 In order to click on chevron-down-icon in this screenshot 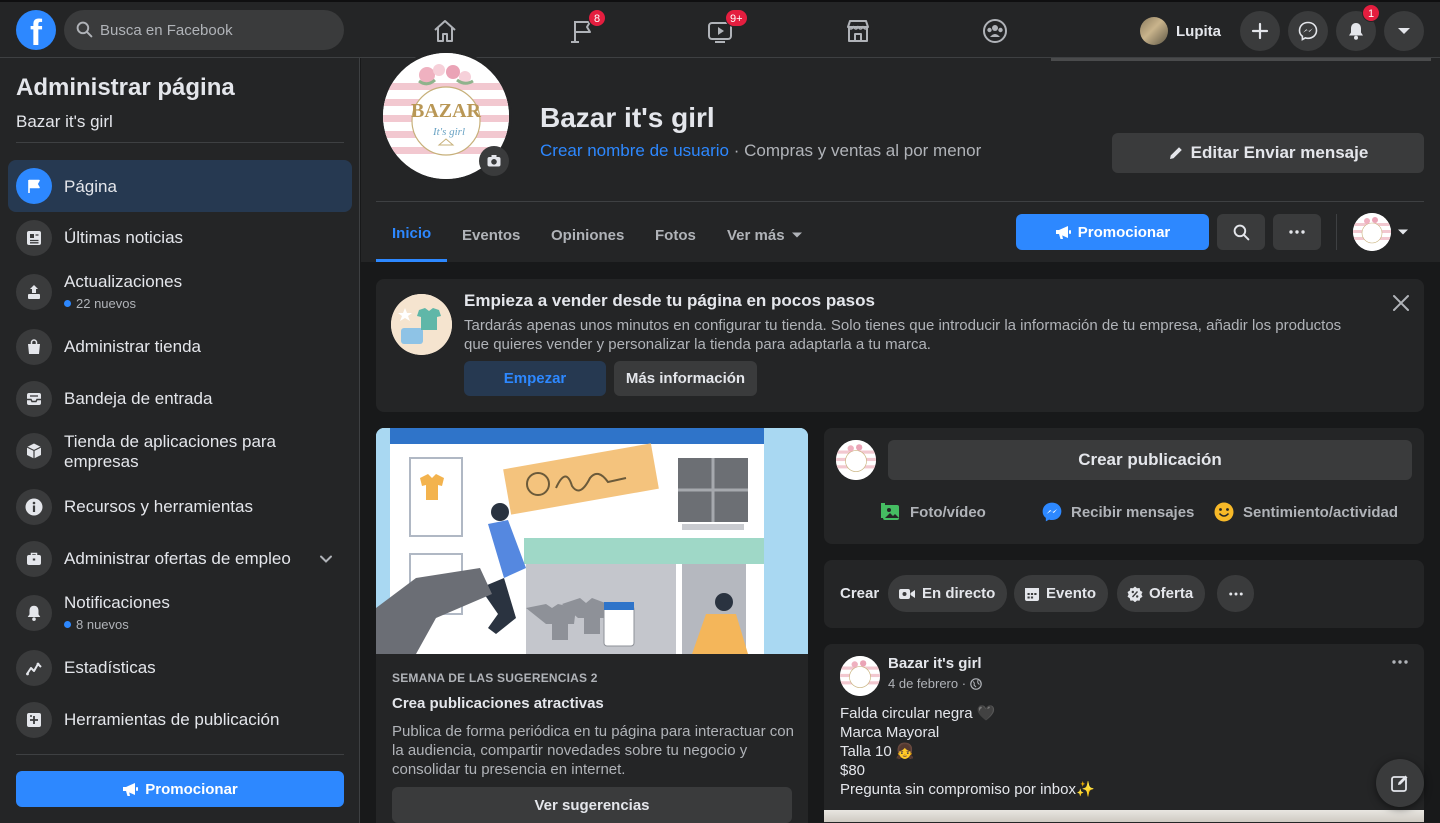, I will do `click(326, 559)`.